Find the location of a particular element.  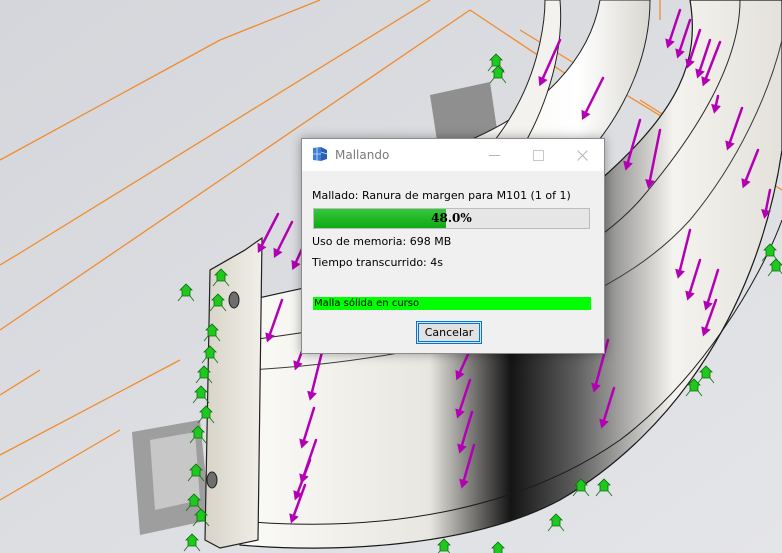

dialog-title: Mallando is located at coordinates (362, 155).